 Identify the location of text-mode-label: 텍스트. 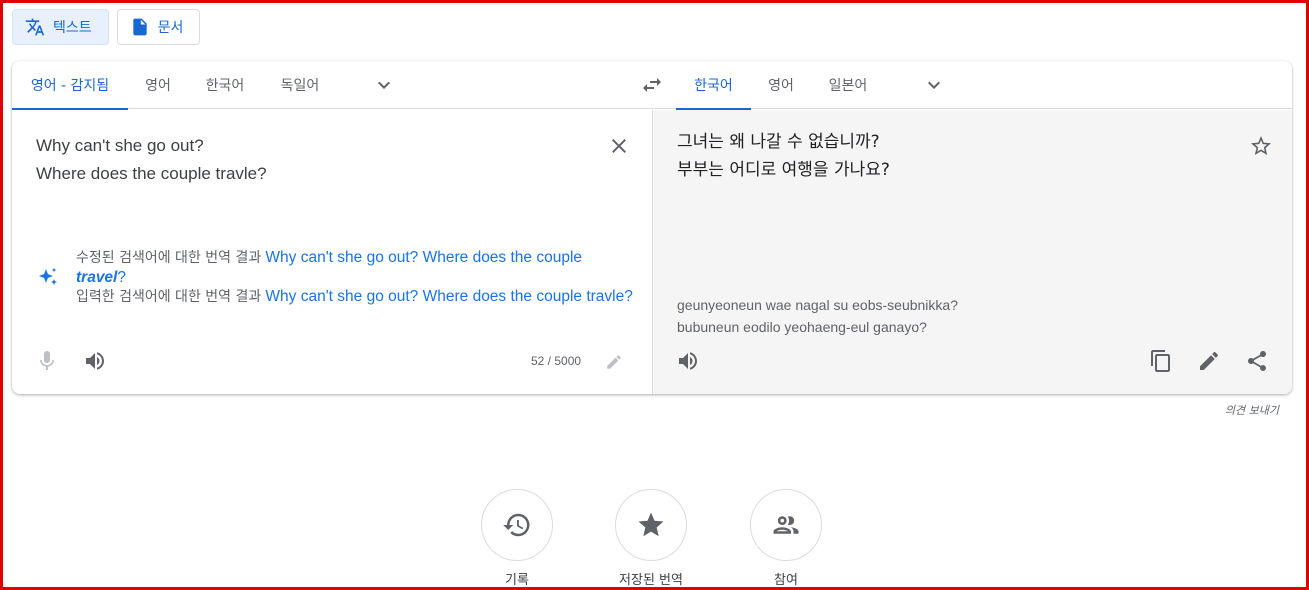
(72, 28).